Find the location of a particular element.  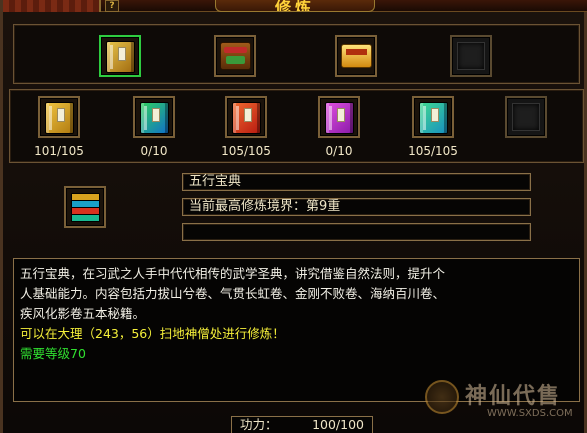

power-value: 100/100 is located at coordinates (338, 424).